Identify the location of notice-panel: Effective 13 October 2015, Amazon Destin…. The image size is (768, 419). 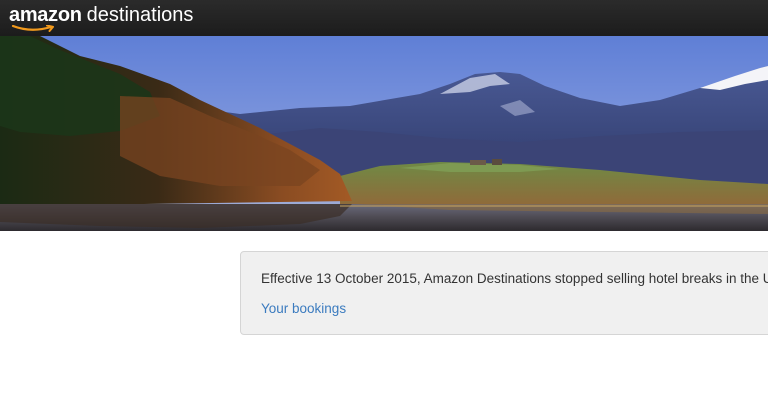
(504, 293).